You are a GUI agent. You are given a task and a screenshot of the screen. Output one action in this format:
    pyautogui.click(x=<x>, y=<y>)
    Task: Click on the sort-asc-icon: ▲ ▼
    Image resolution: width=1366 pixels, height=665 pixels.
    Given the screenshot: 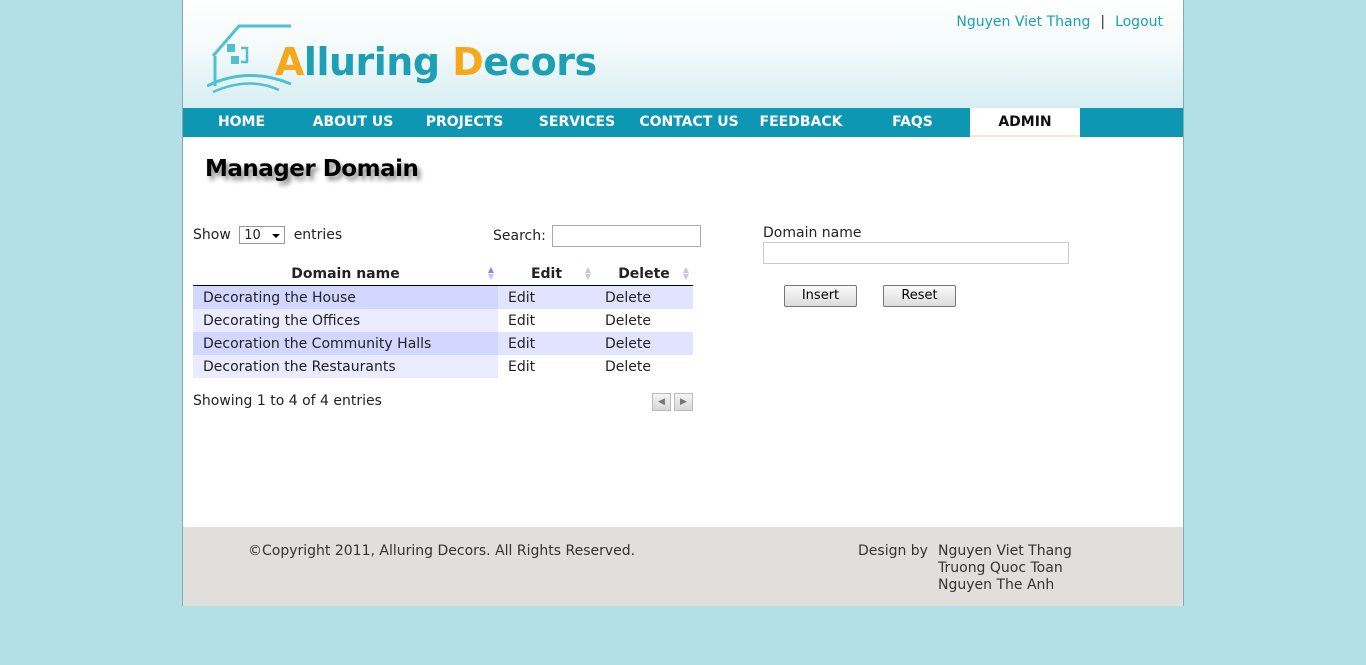 What is the action you would take?
    pyautogui.click(x=490, y=273)
    